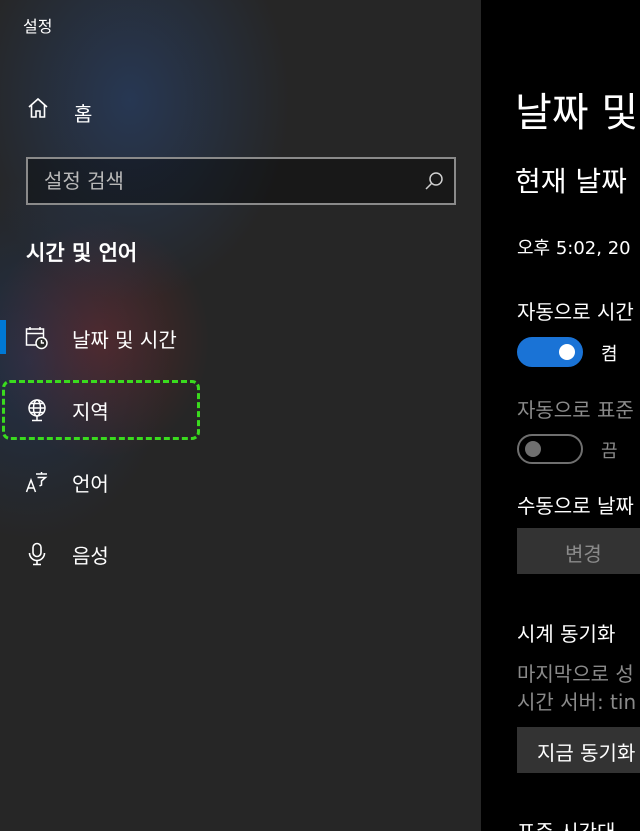 Image resolution: width=640 pixels, height=831 pixels. What do you see at coordinates (240, 482) in the screenshot?
I see `sidebar-item-language: 언어` at bounding box center [240, 482].